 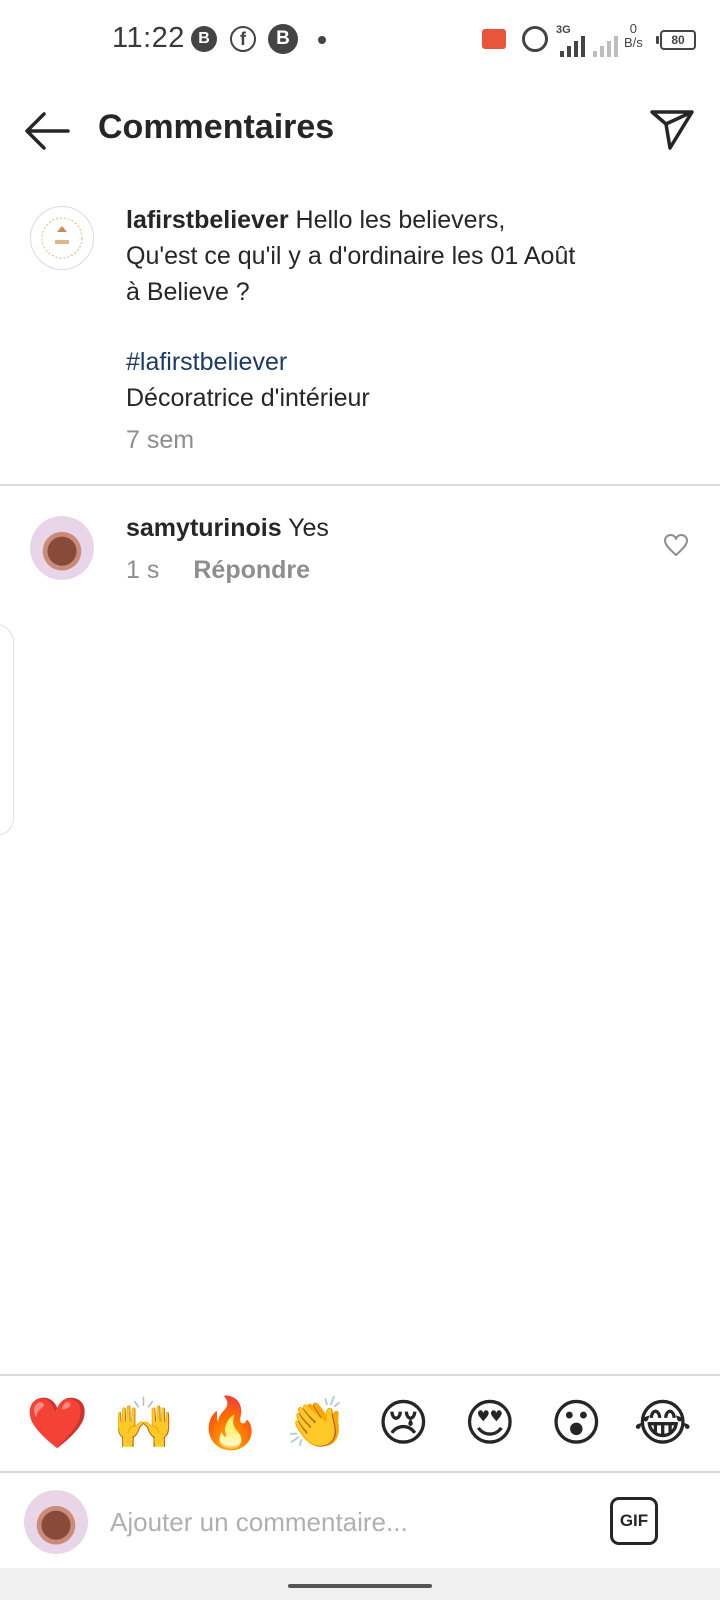 I want to click on caption-hashtag: #lafirstbeliever, so click(x=386, y=362).